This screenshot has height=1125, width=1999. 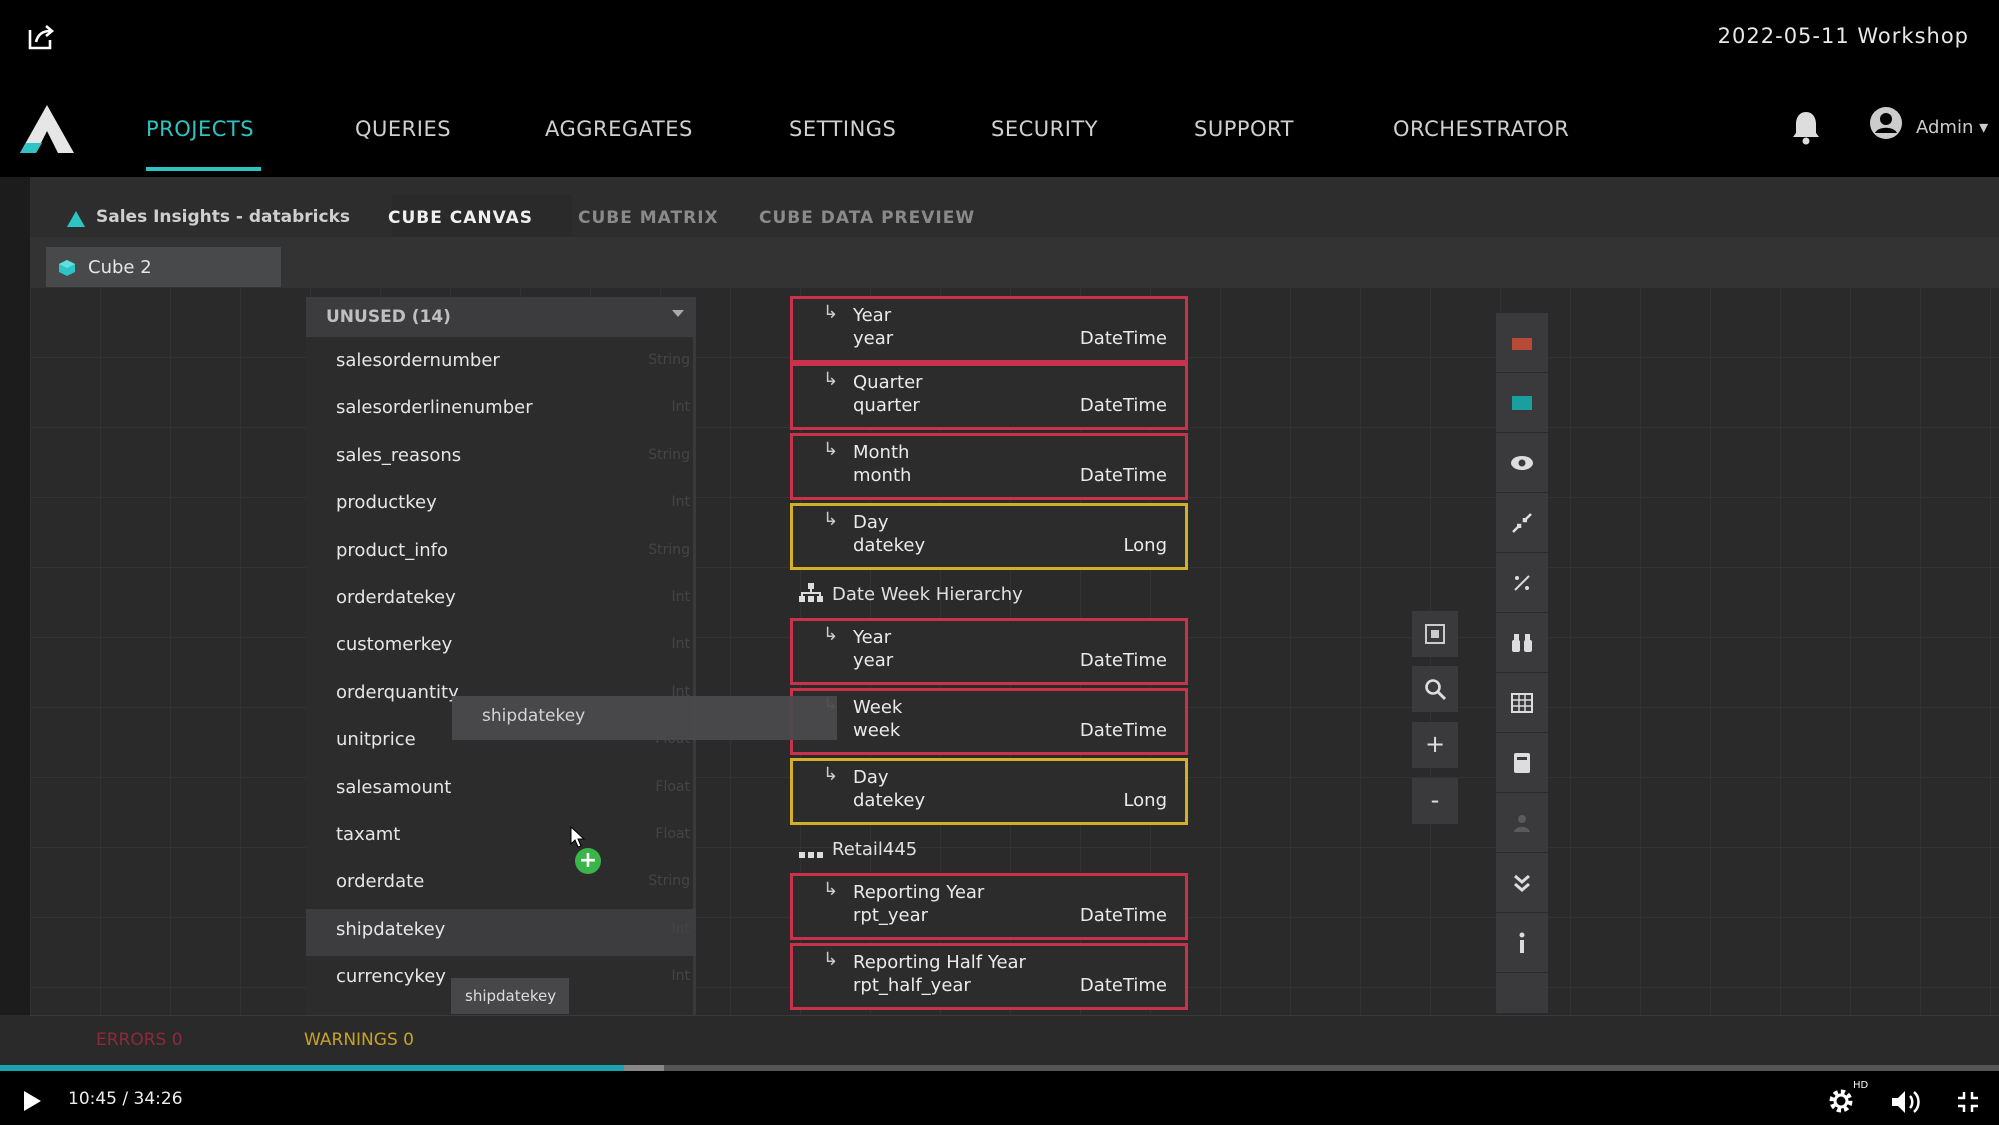 What do you see at coordinates (501, 363) in the screenshot?
I see `unused-field-row: salesordernumber String` at bounding box center [501, 363].